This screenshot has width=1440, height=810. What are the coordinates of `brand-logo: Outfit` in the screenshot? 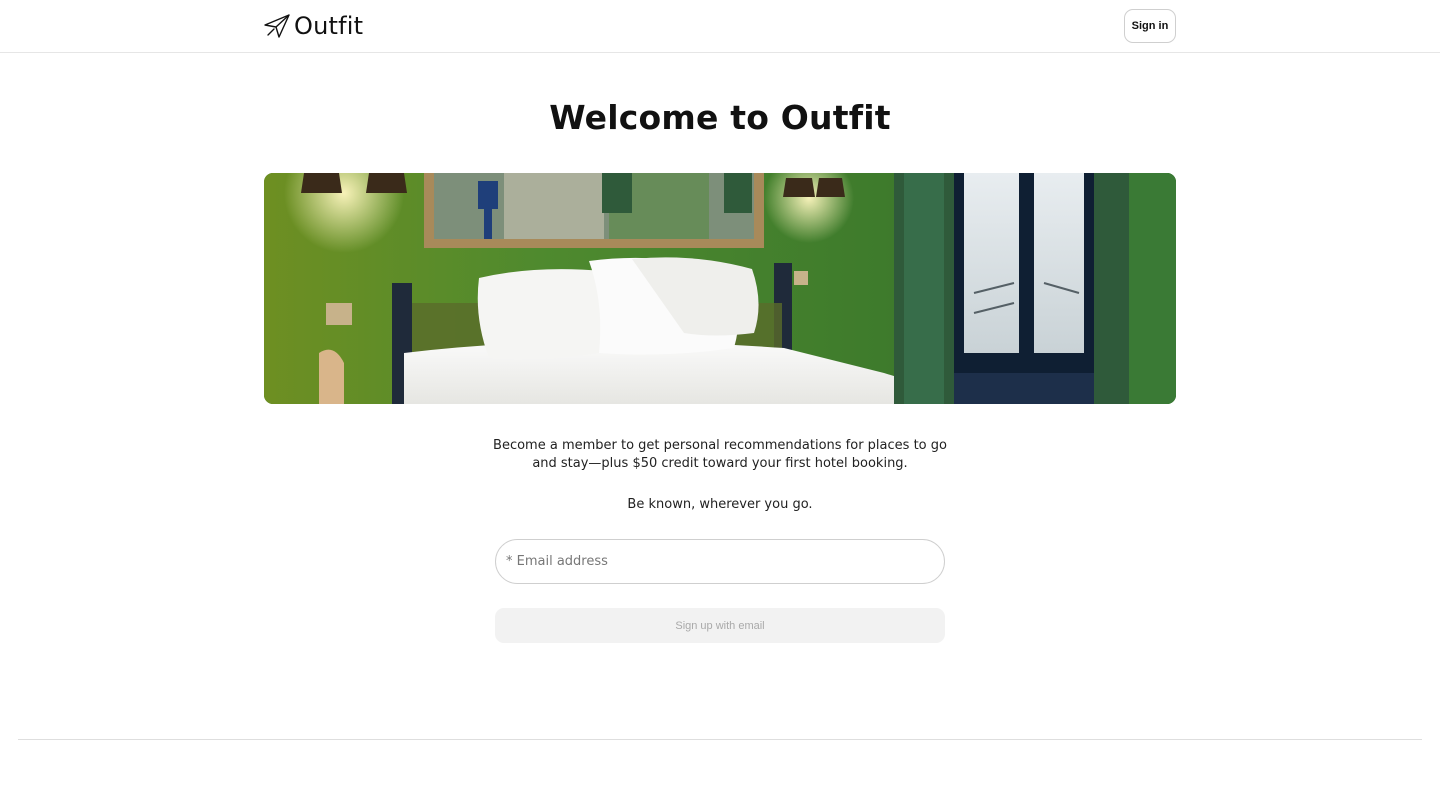 It's located at (313, 26).